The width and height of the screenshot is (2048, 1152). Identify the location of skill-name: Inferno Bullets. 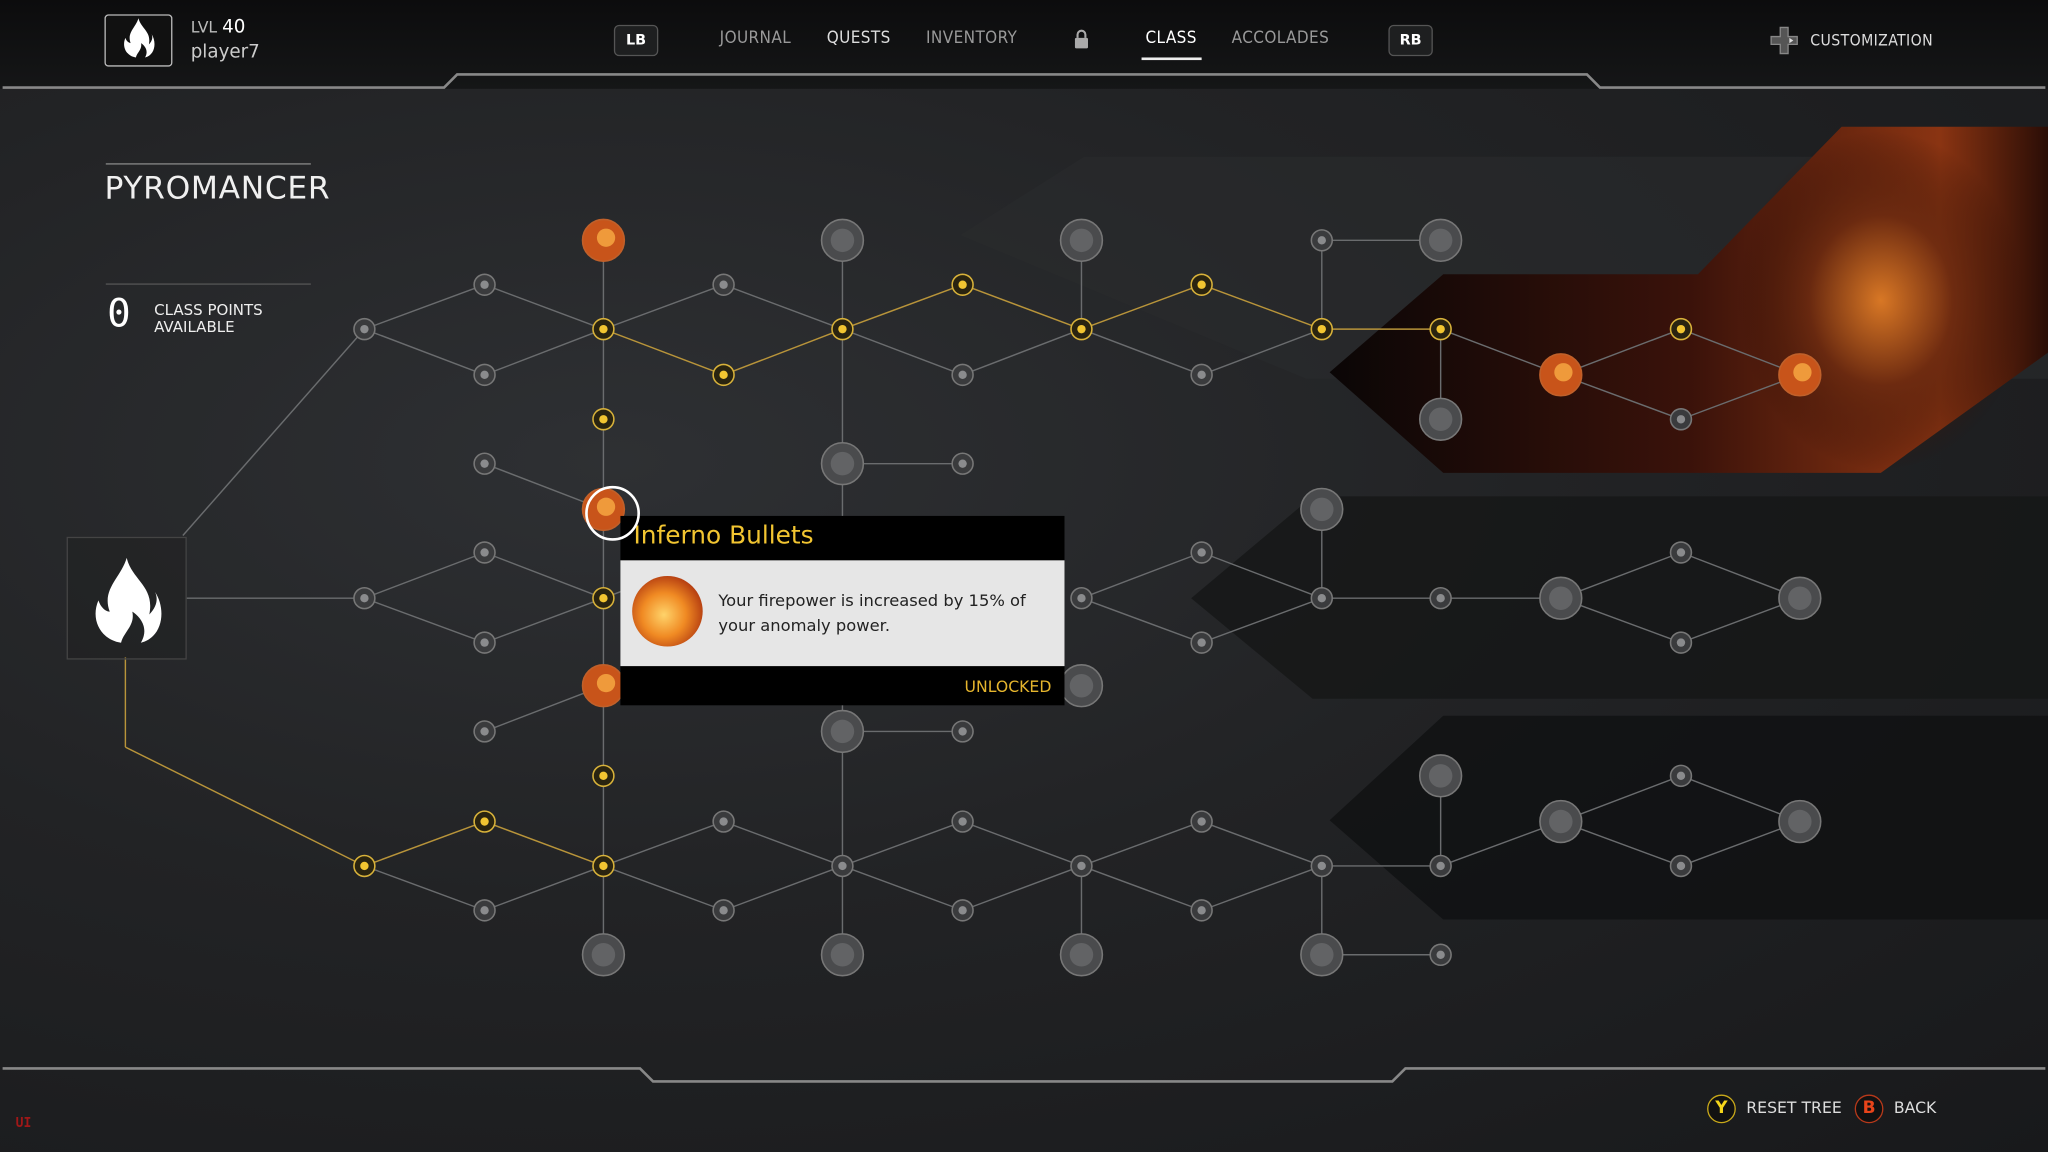
(723, 535).